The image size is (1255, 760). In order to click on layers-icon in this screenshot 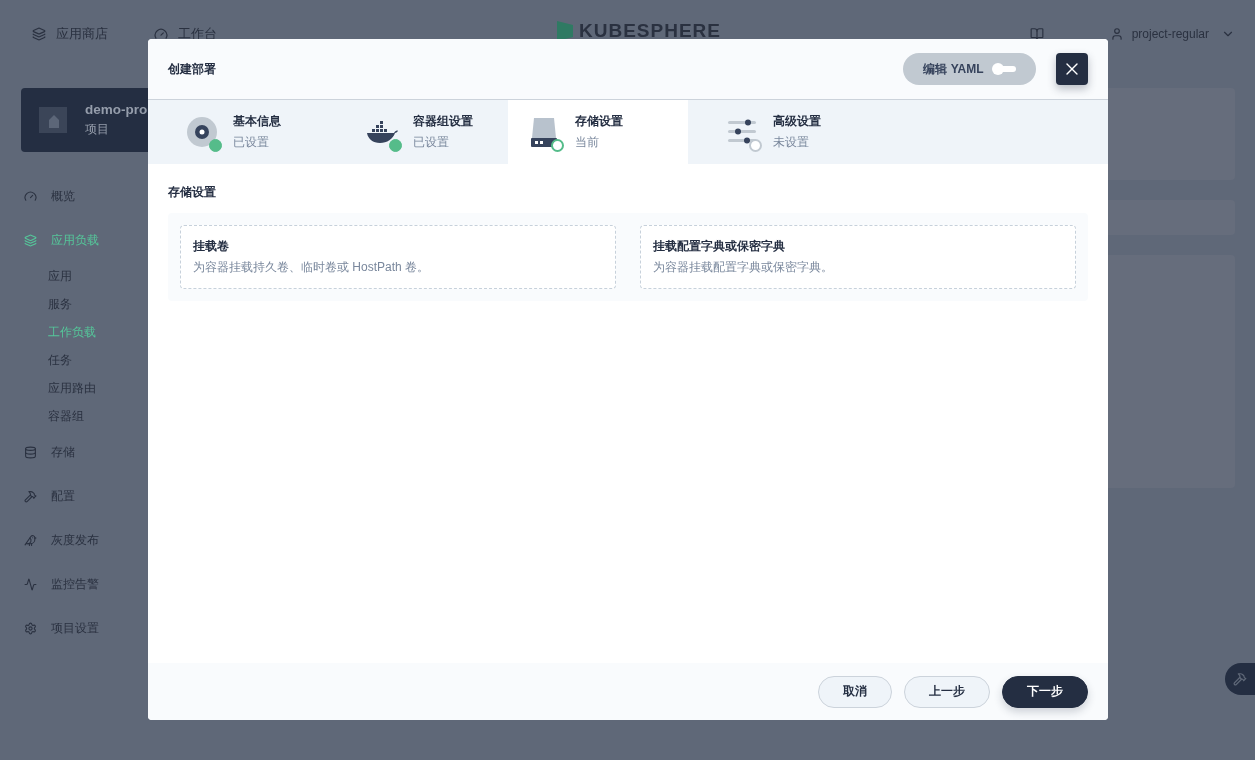, I will do `click(39, 34)`.